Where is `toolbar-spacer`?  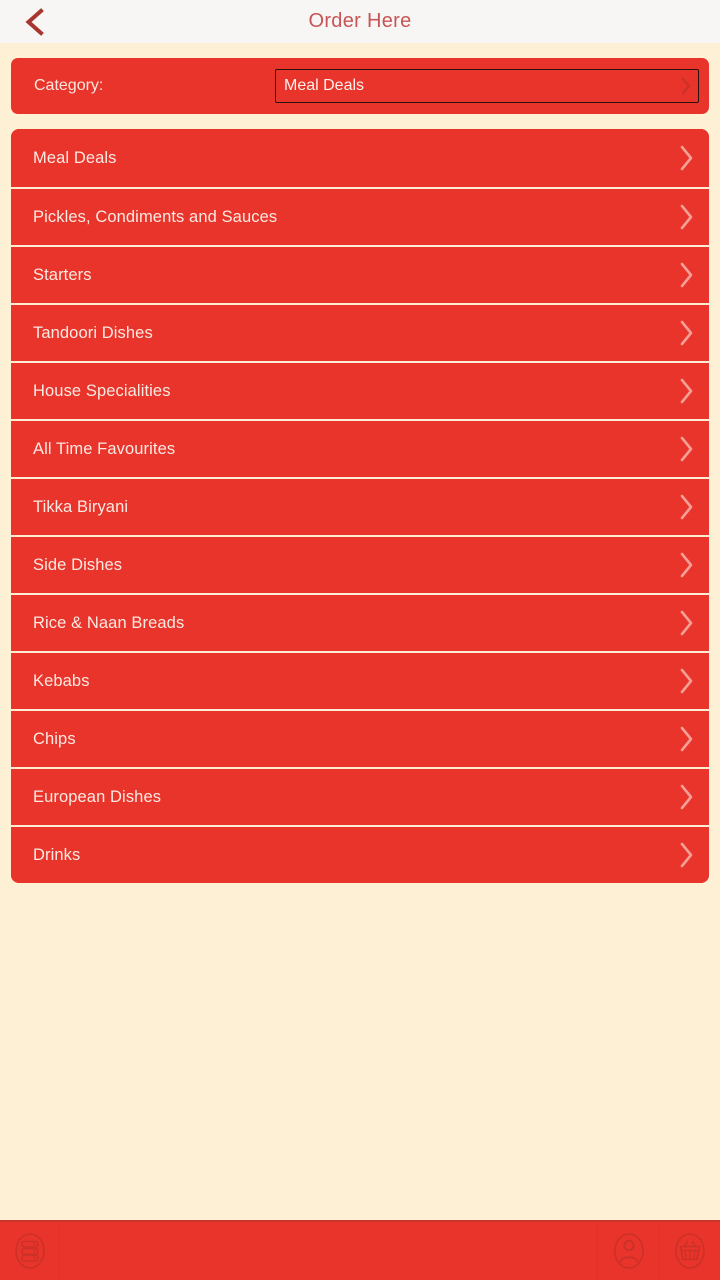 toolbar-spacer is located at coordinates (329, 1251).